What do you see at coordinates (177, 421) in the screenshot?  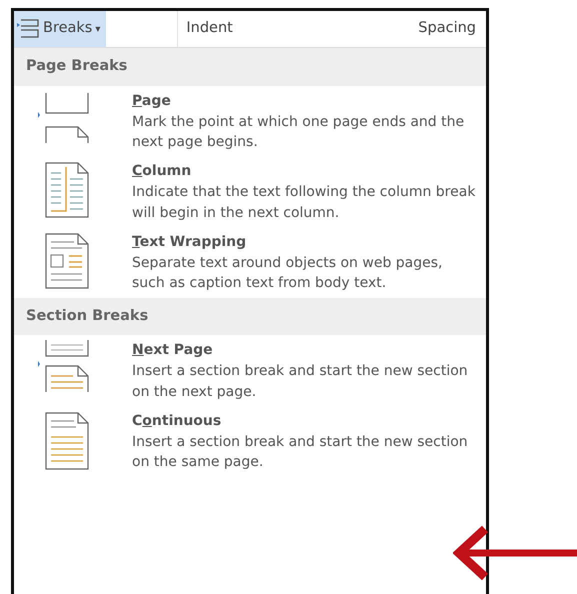 I see `item-title: Continuous` at bounding box center [177, 421].